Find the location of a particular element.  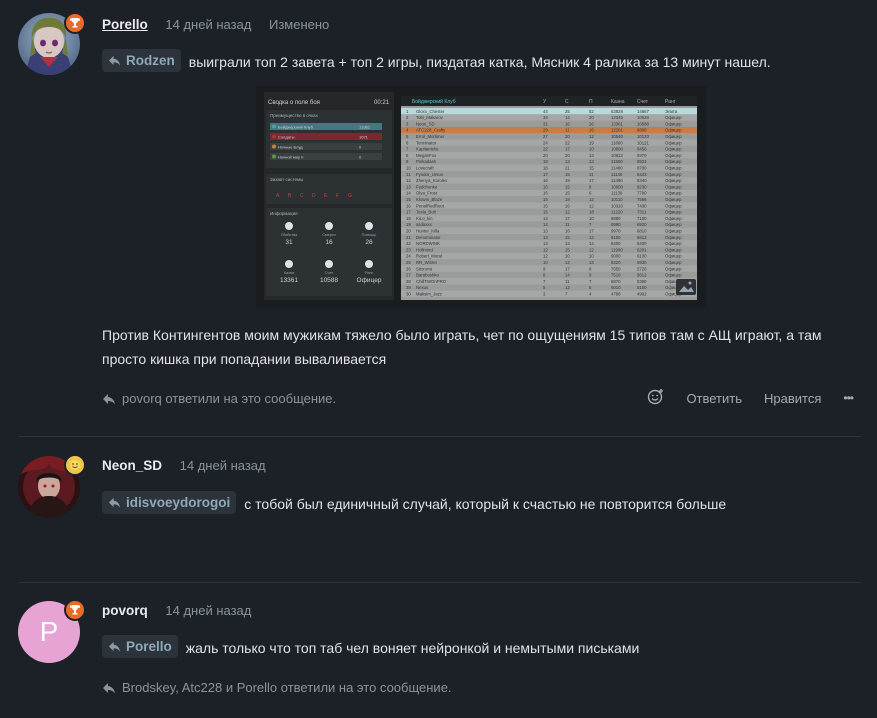

row-rank: 23 is located at coordinates (408, 249).